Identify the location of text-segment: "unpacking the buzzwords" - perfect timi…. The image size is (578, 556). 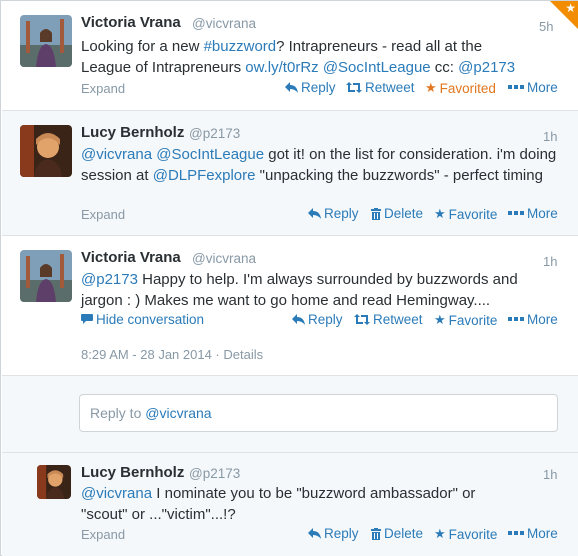
(399, 175).